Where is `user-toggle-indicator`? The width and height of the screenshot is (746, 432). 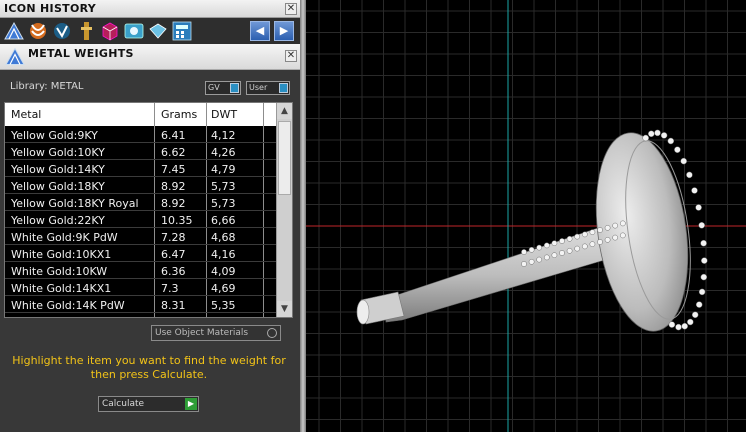 user-toggle-indicator is located at coordinates (283, 88).